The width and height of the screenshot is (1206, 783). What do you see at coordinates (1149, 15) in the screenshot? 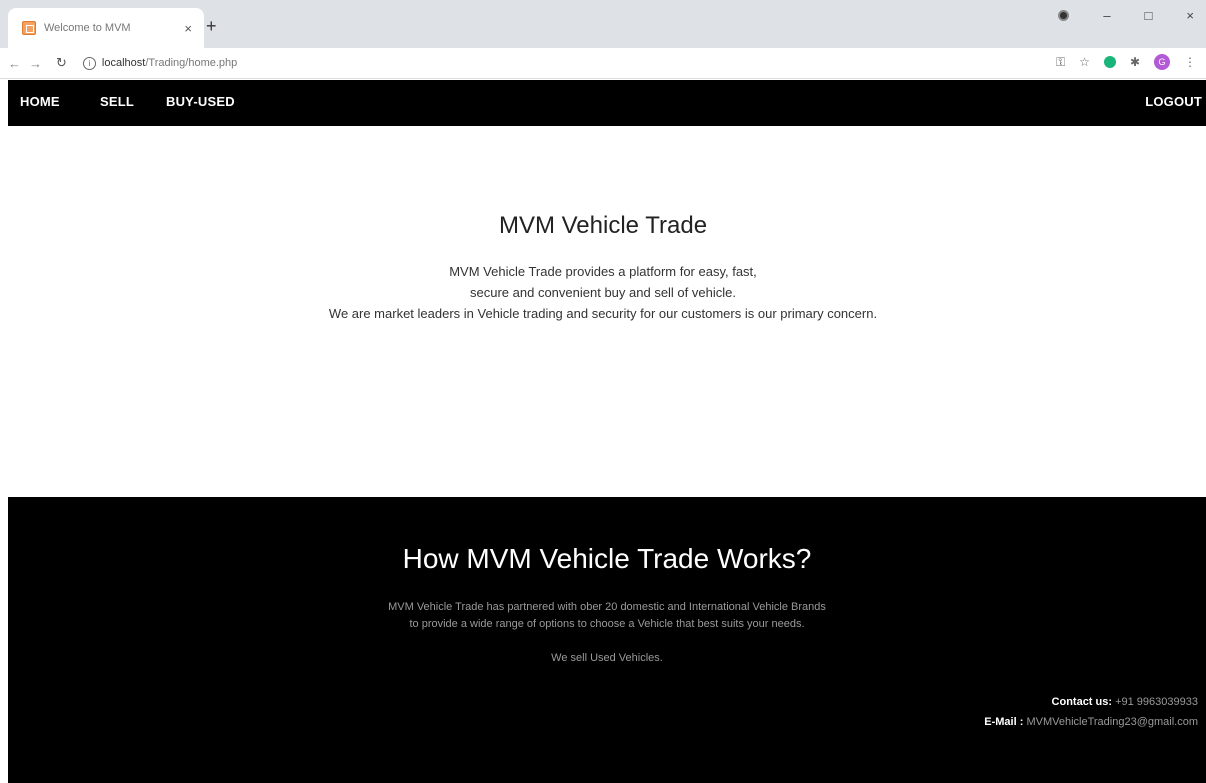
I see `maximize-icon: □` at bounding box center [1149, 15].